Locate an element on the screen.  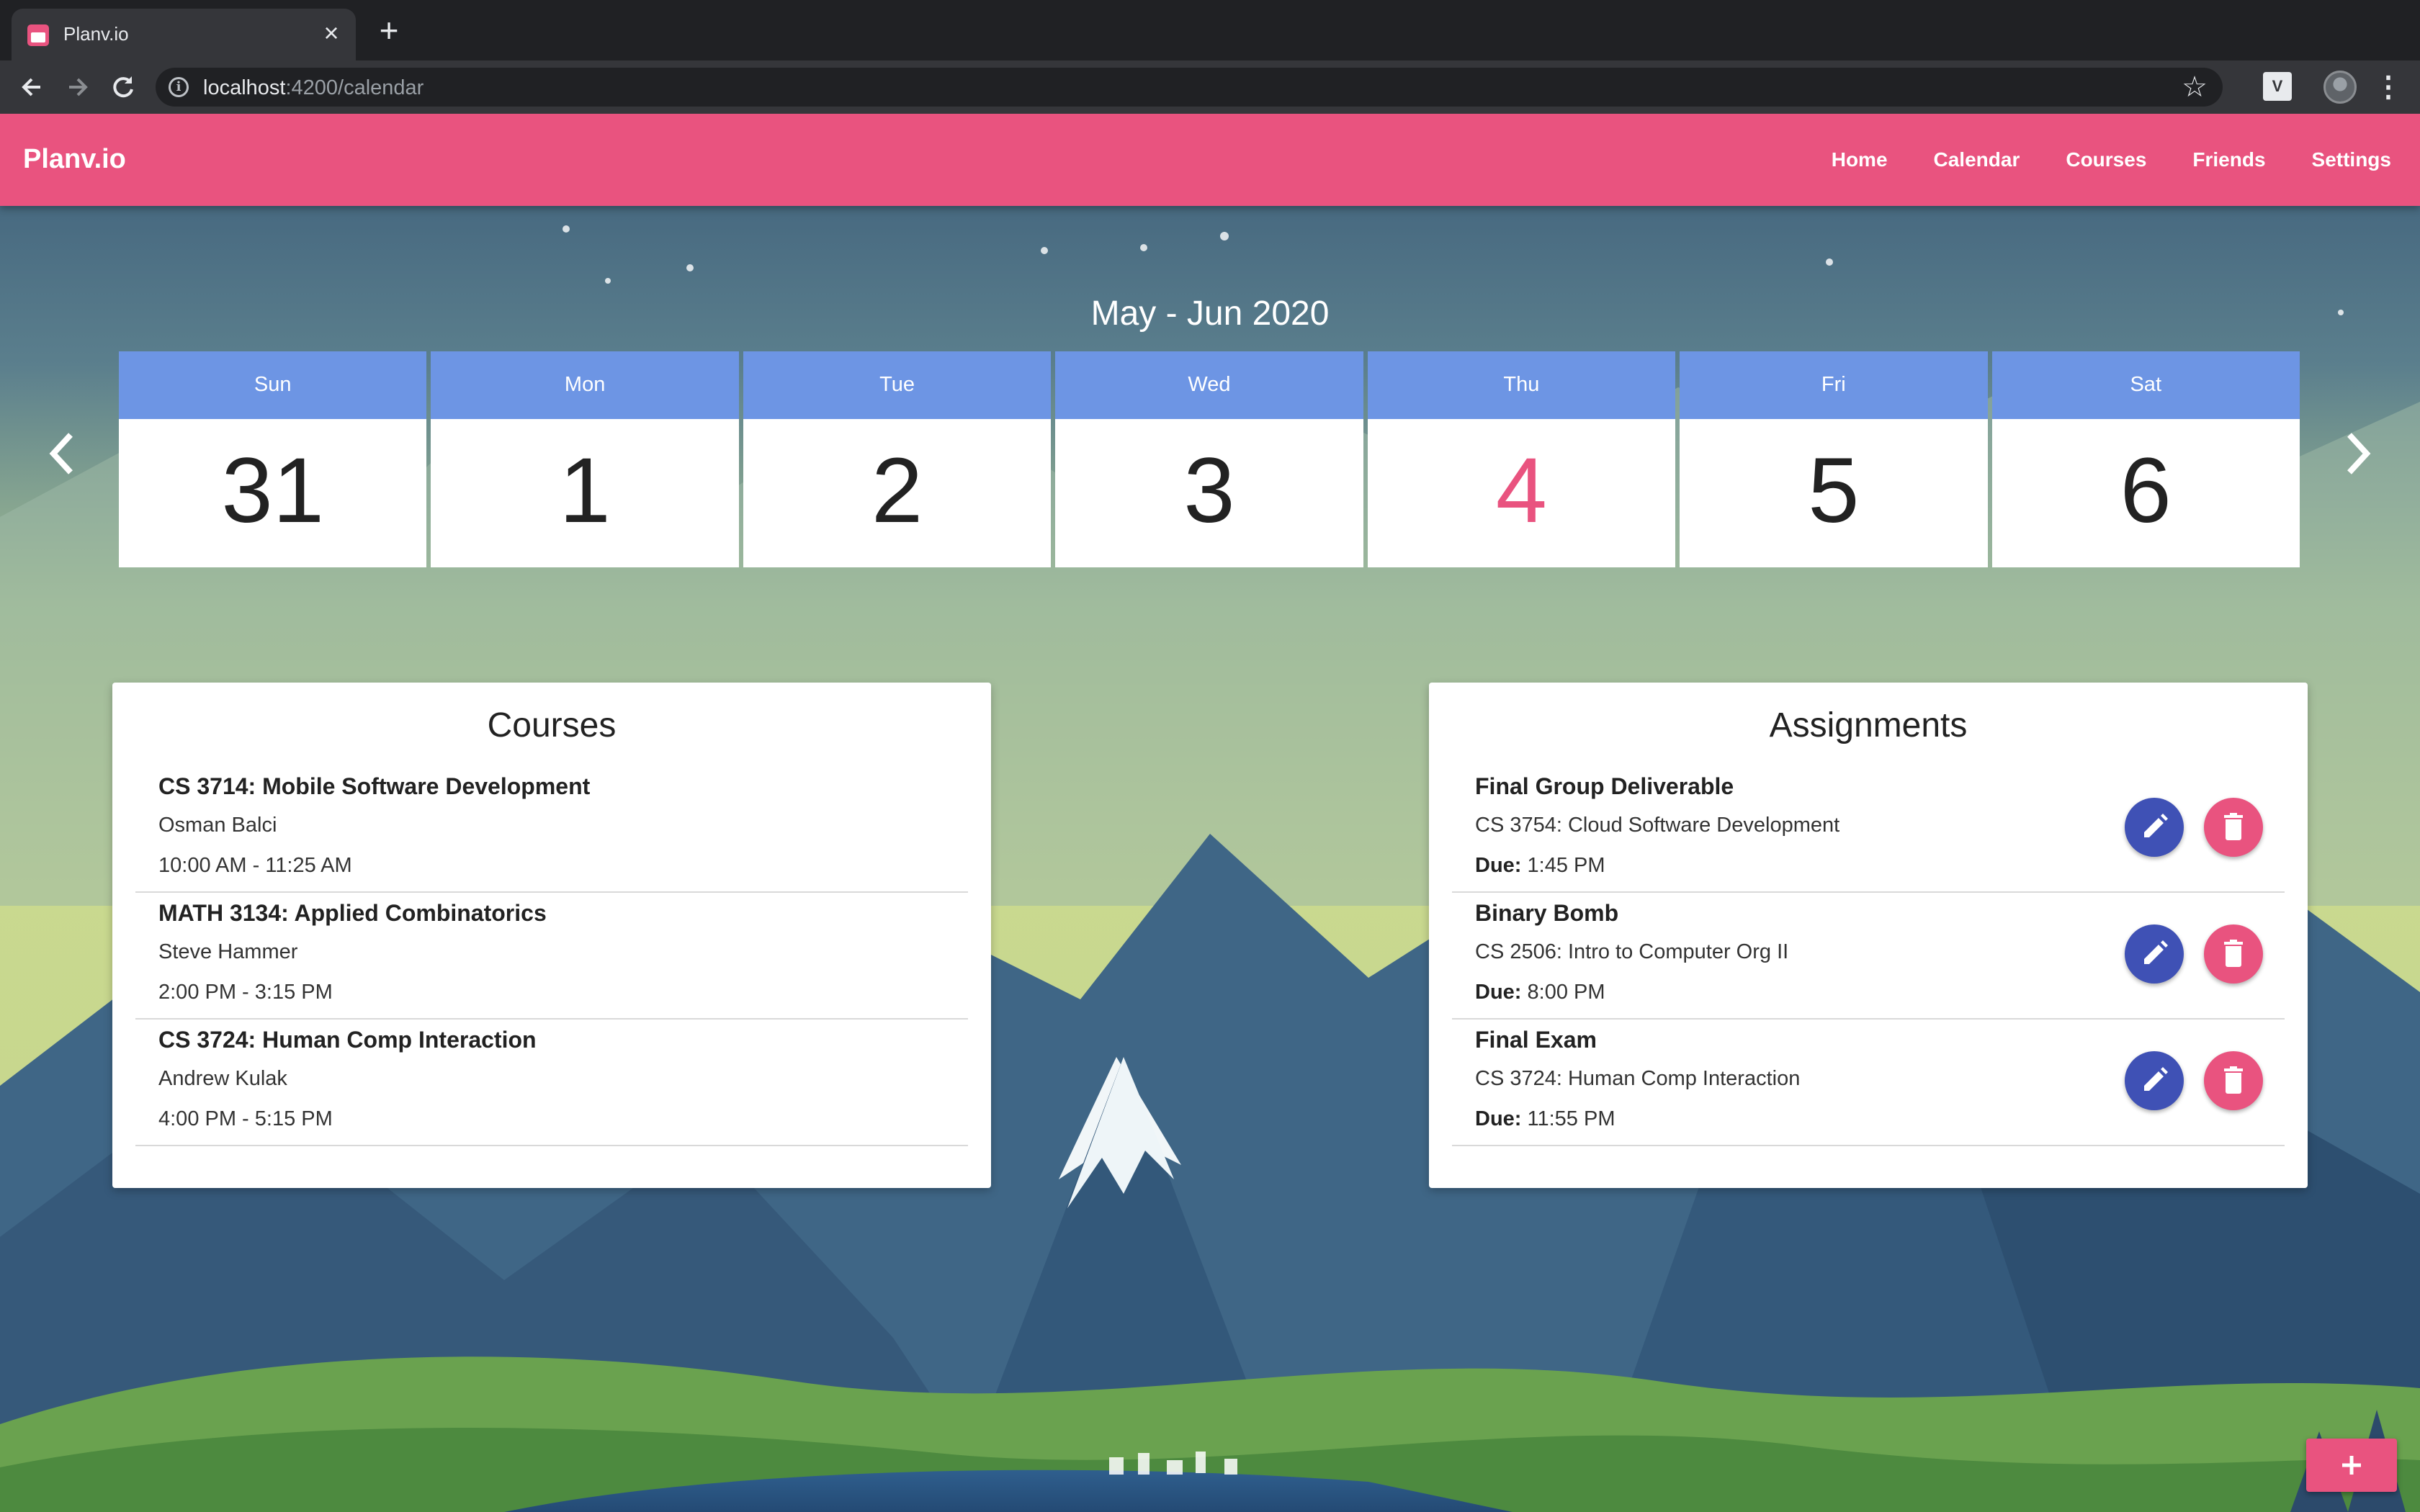
calendar-favicon-icon is located at coordinates (38, 35).